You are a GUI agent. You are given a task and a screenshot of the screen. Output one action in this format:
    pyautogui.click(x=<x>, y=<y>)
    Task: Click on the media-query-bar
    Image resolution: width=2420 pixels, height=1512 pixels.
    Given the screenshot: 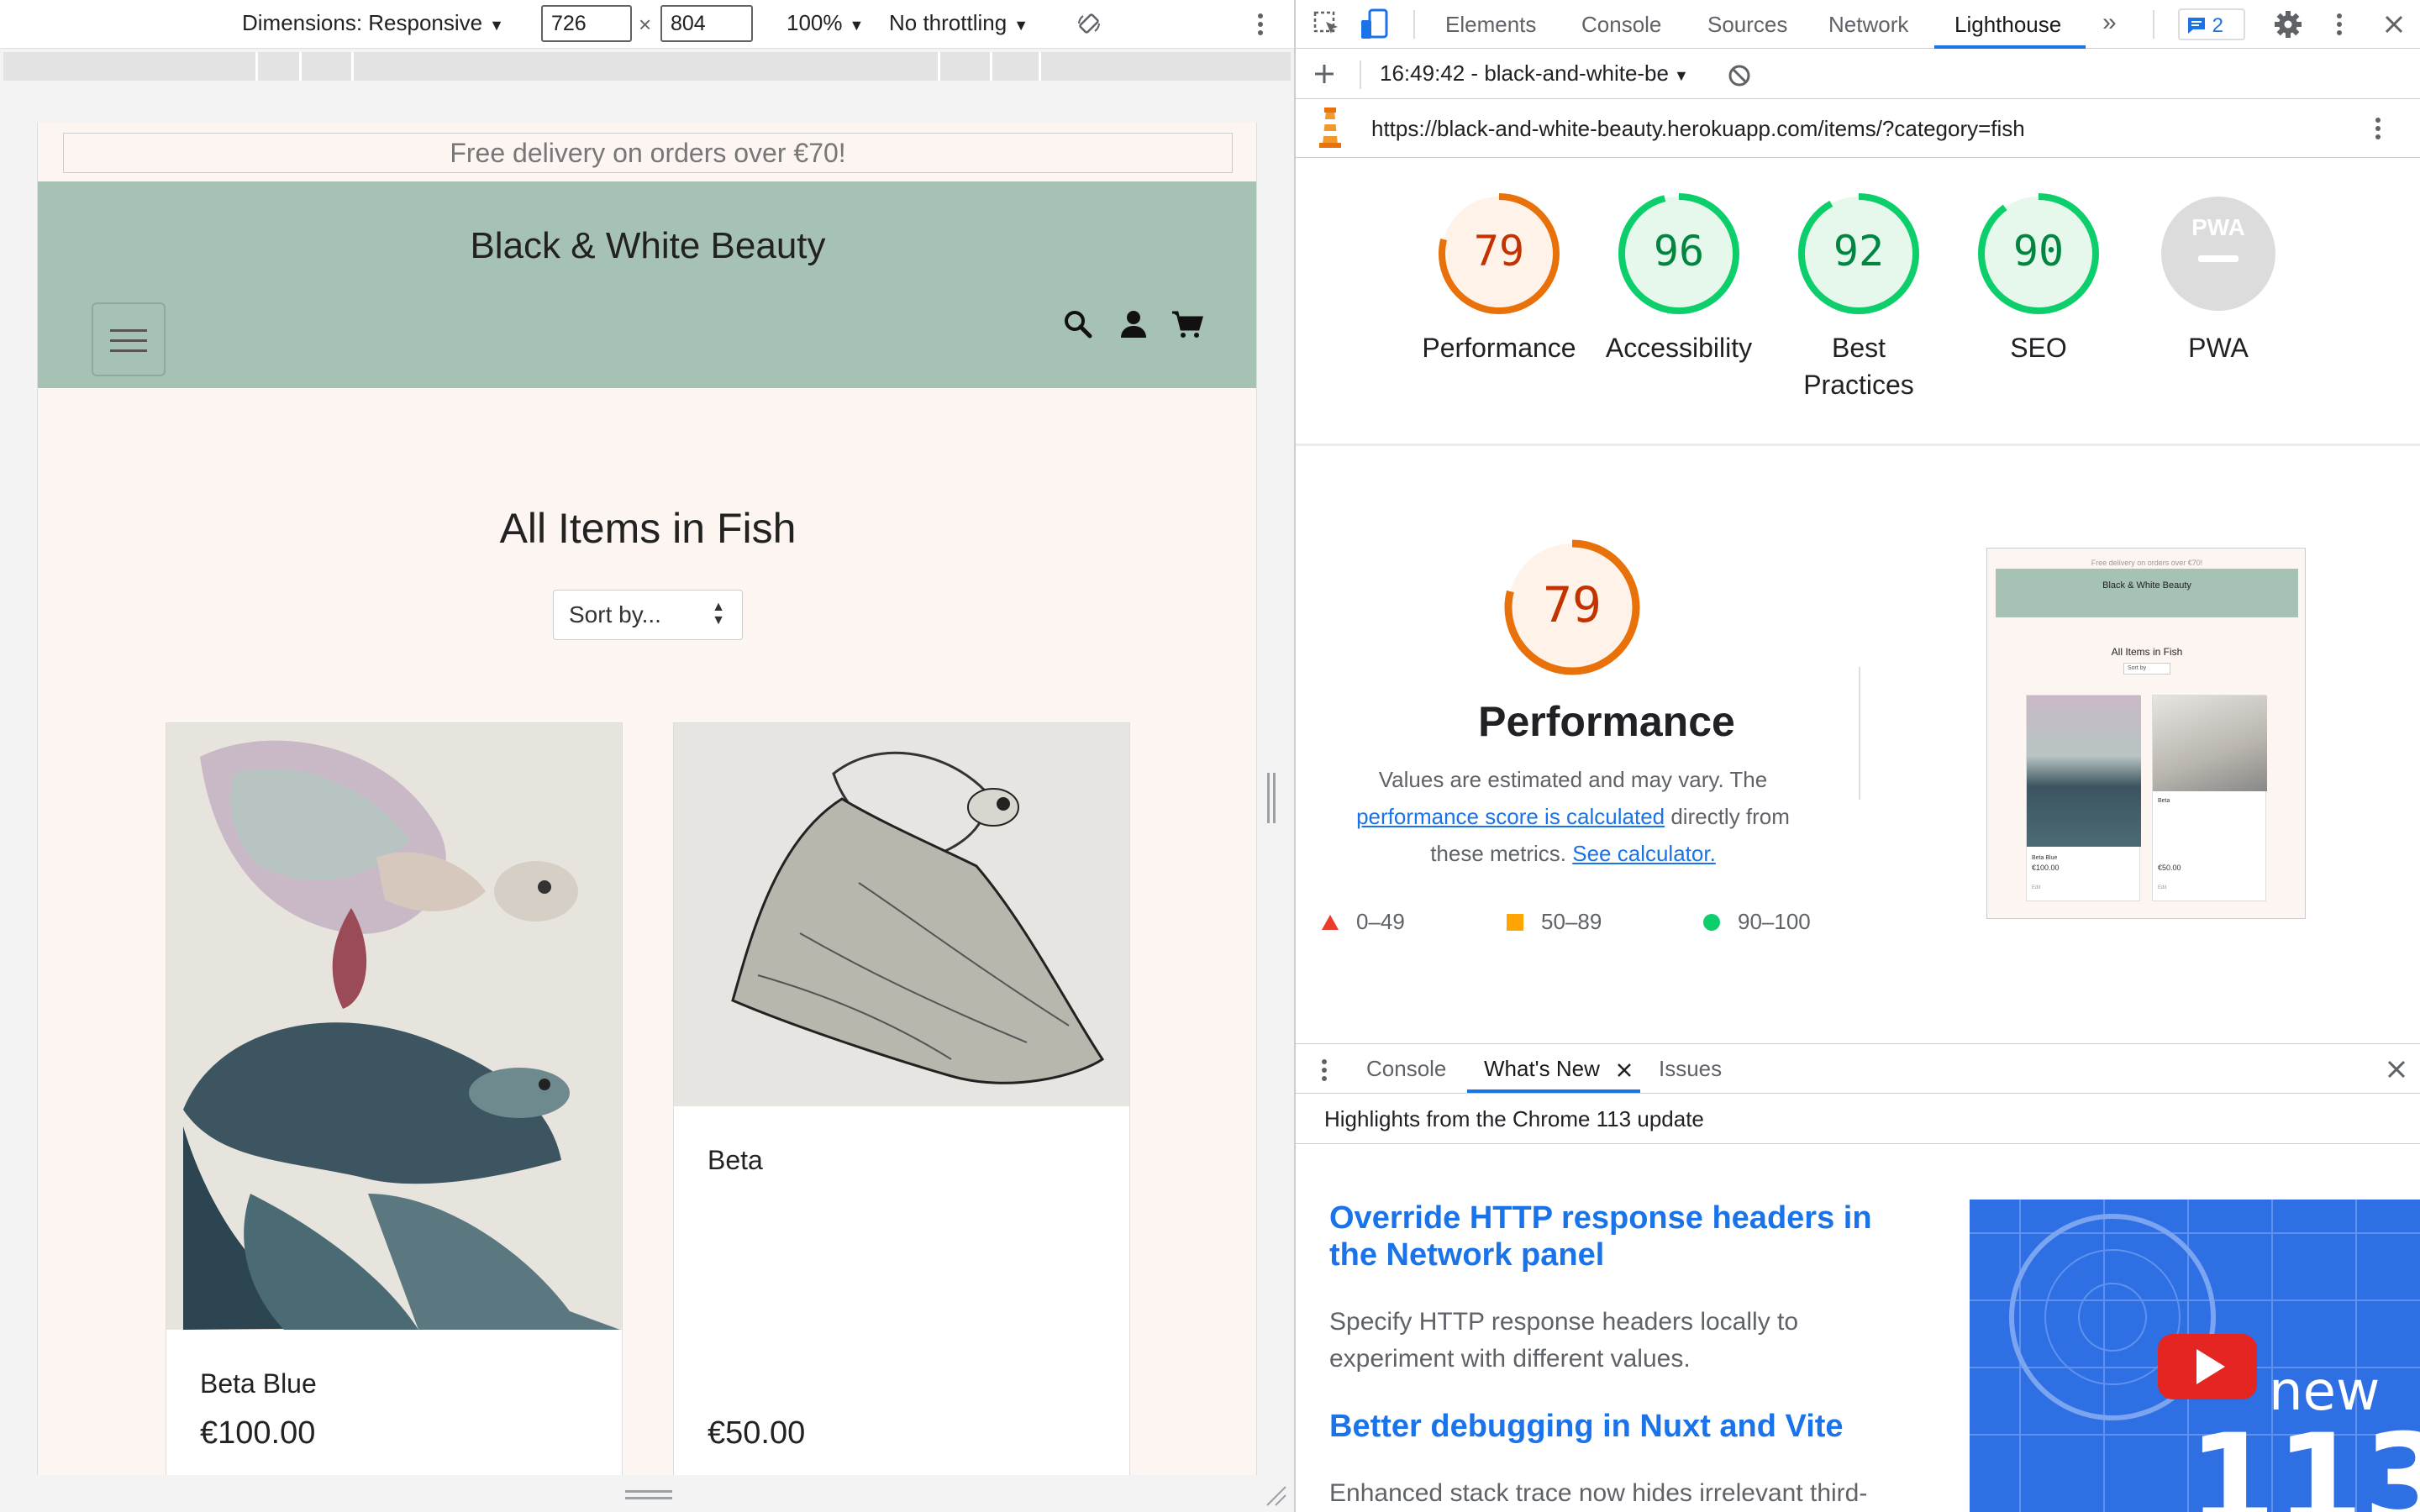 What is the action you would take?
    pyautogui.click(x=647, y=66)
    